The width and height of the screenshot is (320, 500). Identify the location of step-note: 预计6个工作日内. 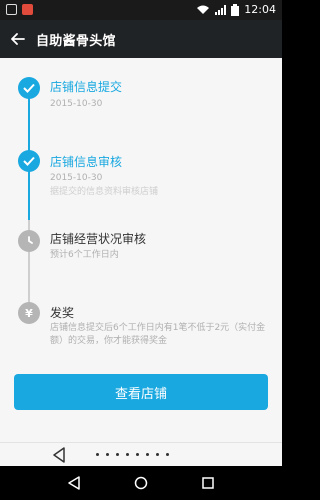
(84, 255).